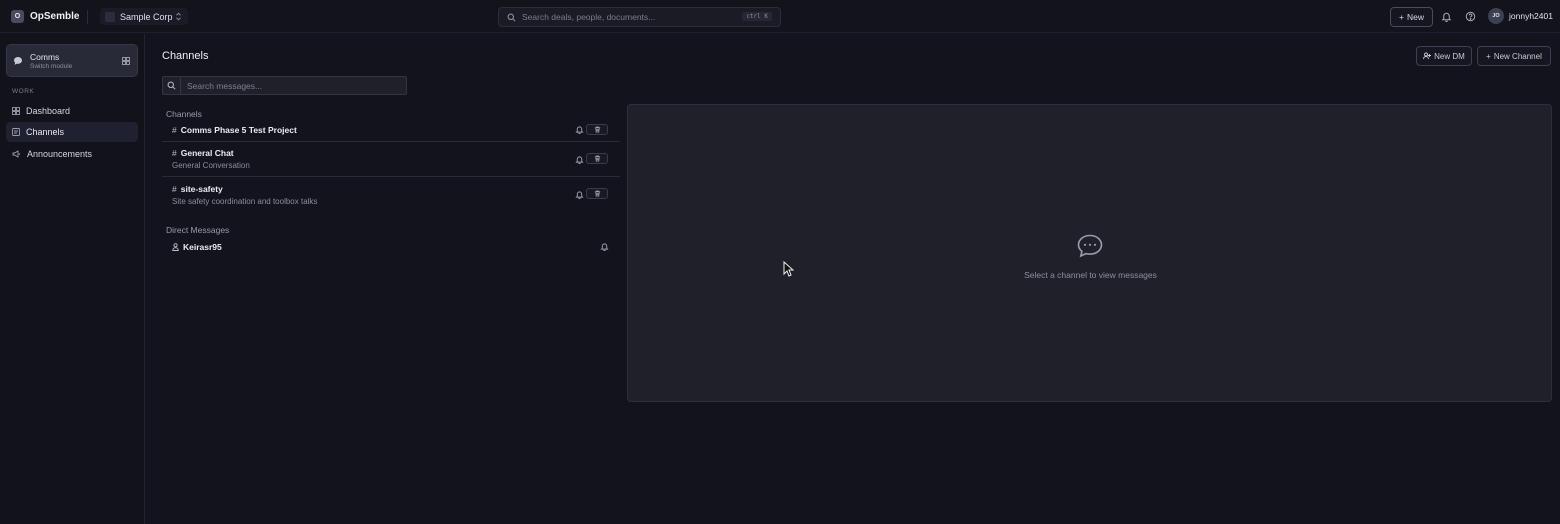  What do you see at coordinates (60, 154) in the screenshot?
I see `sidebar-item-label: Announcements` at bounding box center [60, 154].